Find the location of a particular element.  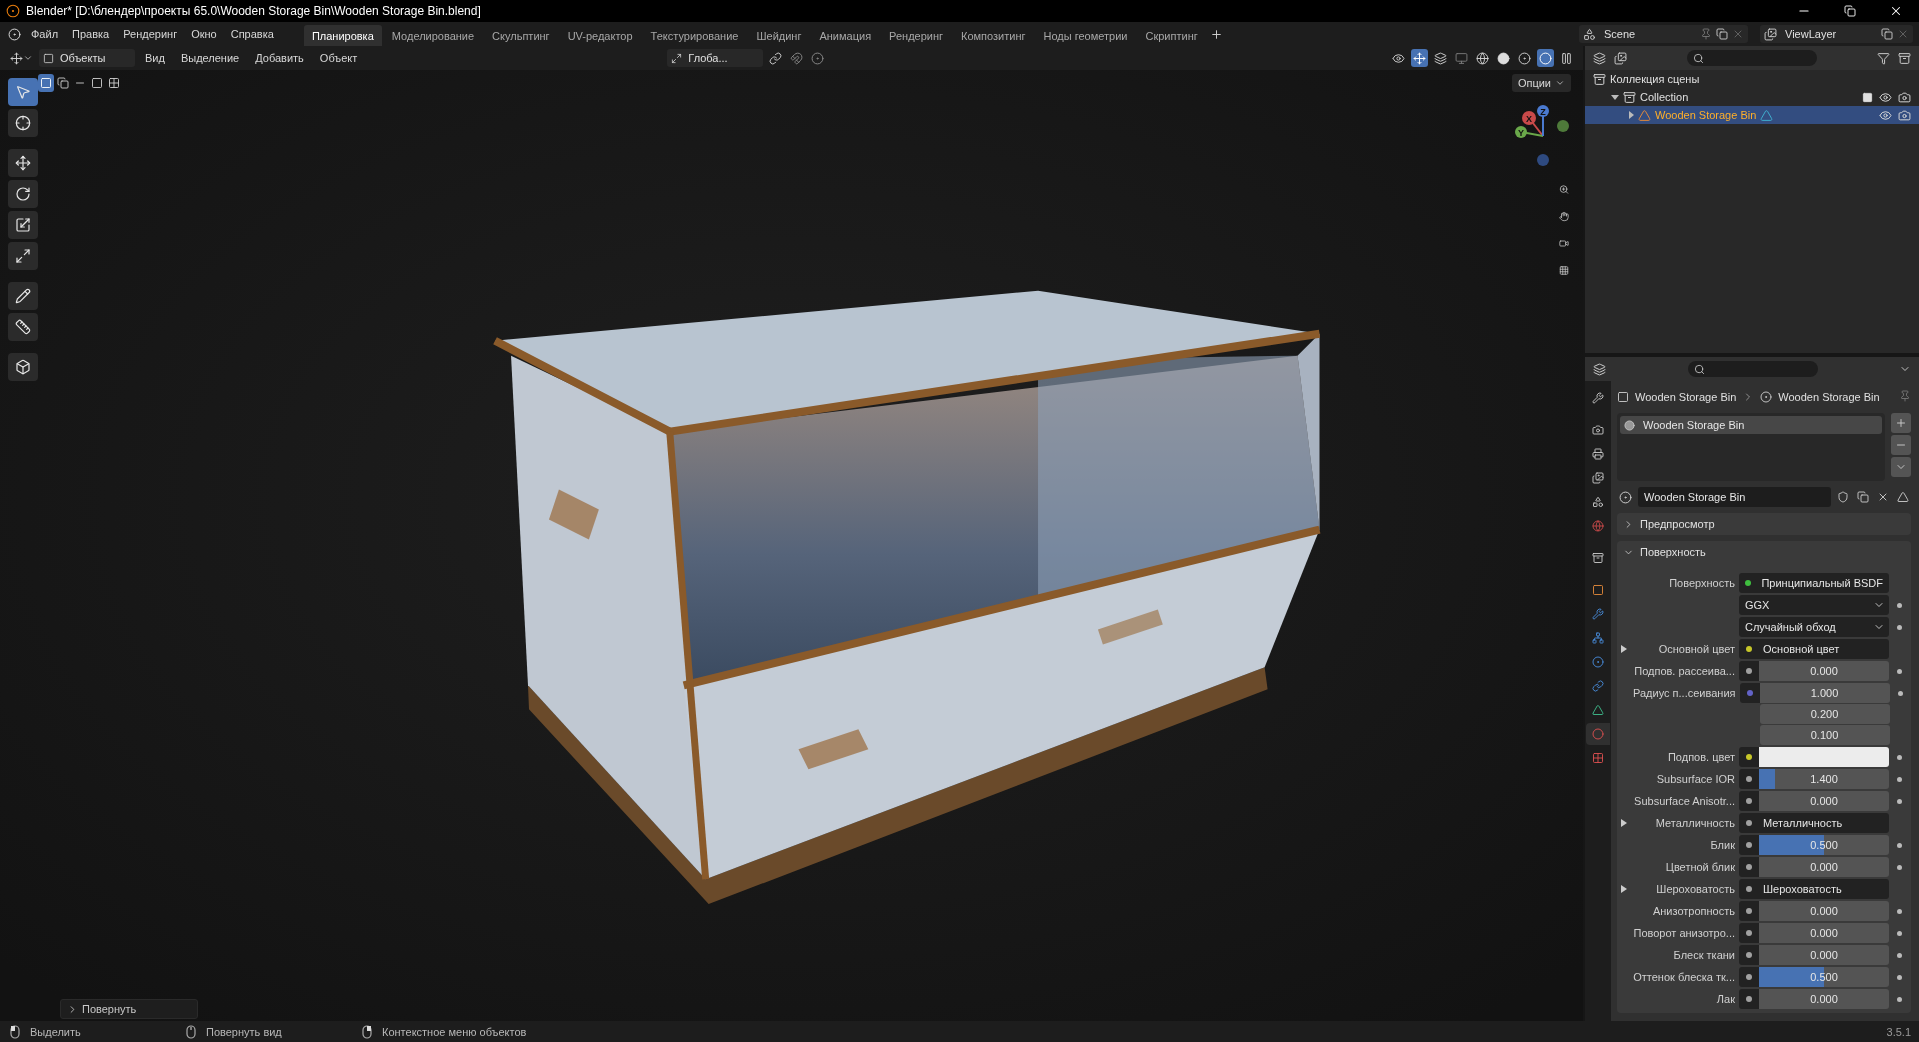

workspace-tab: Планировка is located at coordinates (342, 35).